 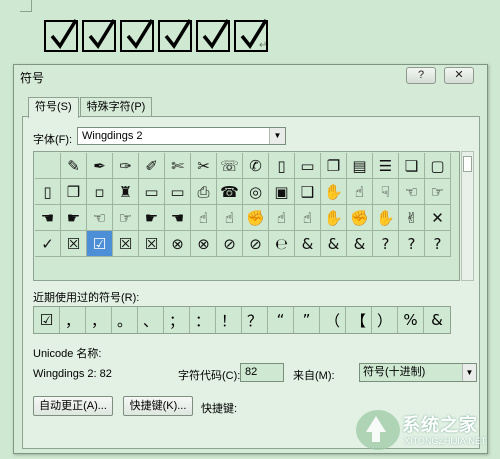 What do you see at coordinates (230, 192) in the screenshot?
I see `symbol-cell: ☎` at bounding box center [230, 192].